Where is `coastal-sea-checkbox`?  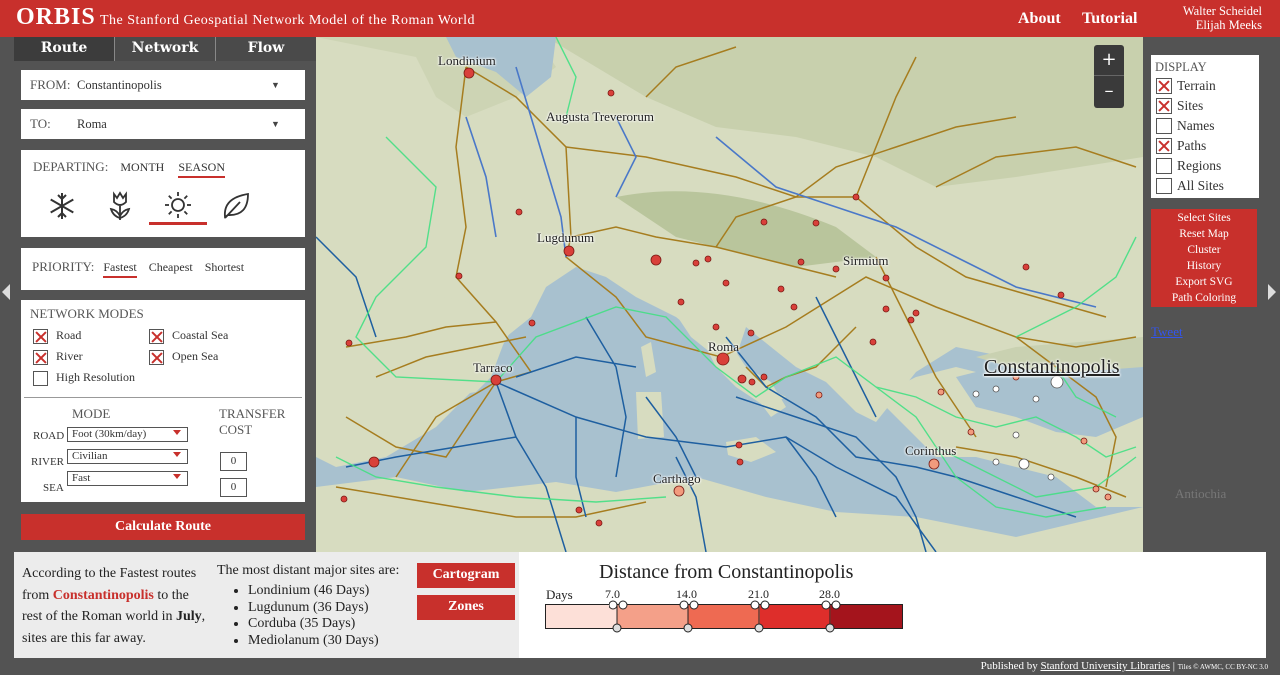
coastal-sea-checkbox is located at coordinates (156, 336).